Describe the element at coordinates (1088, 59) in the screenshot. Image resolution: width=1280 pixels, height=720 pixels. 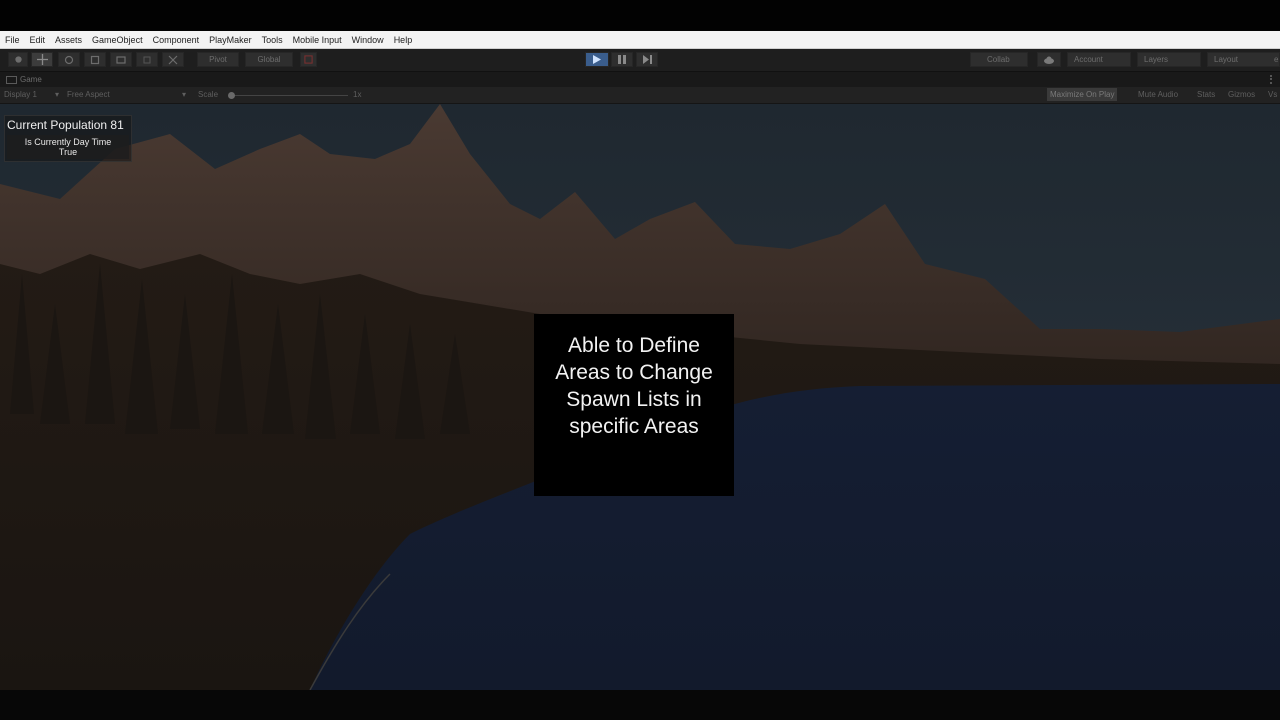
I see `account-label: Account` at that location.